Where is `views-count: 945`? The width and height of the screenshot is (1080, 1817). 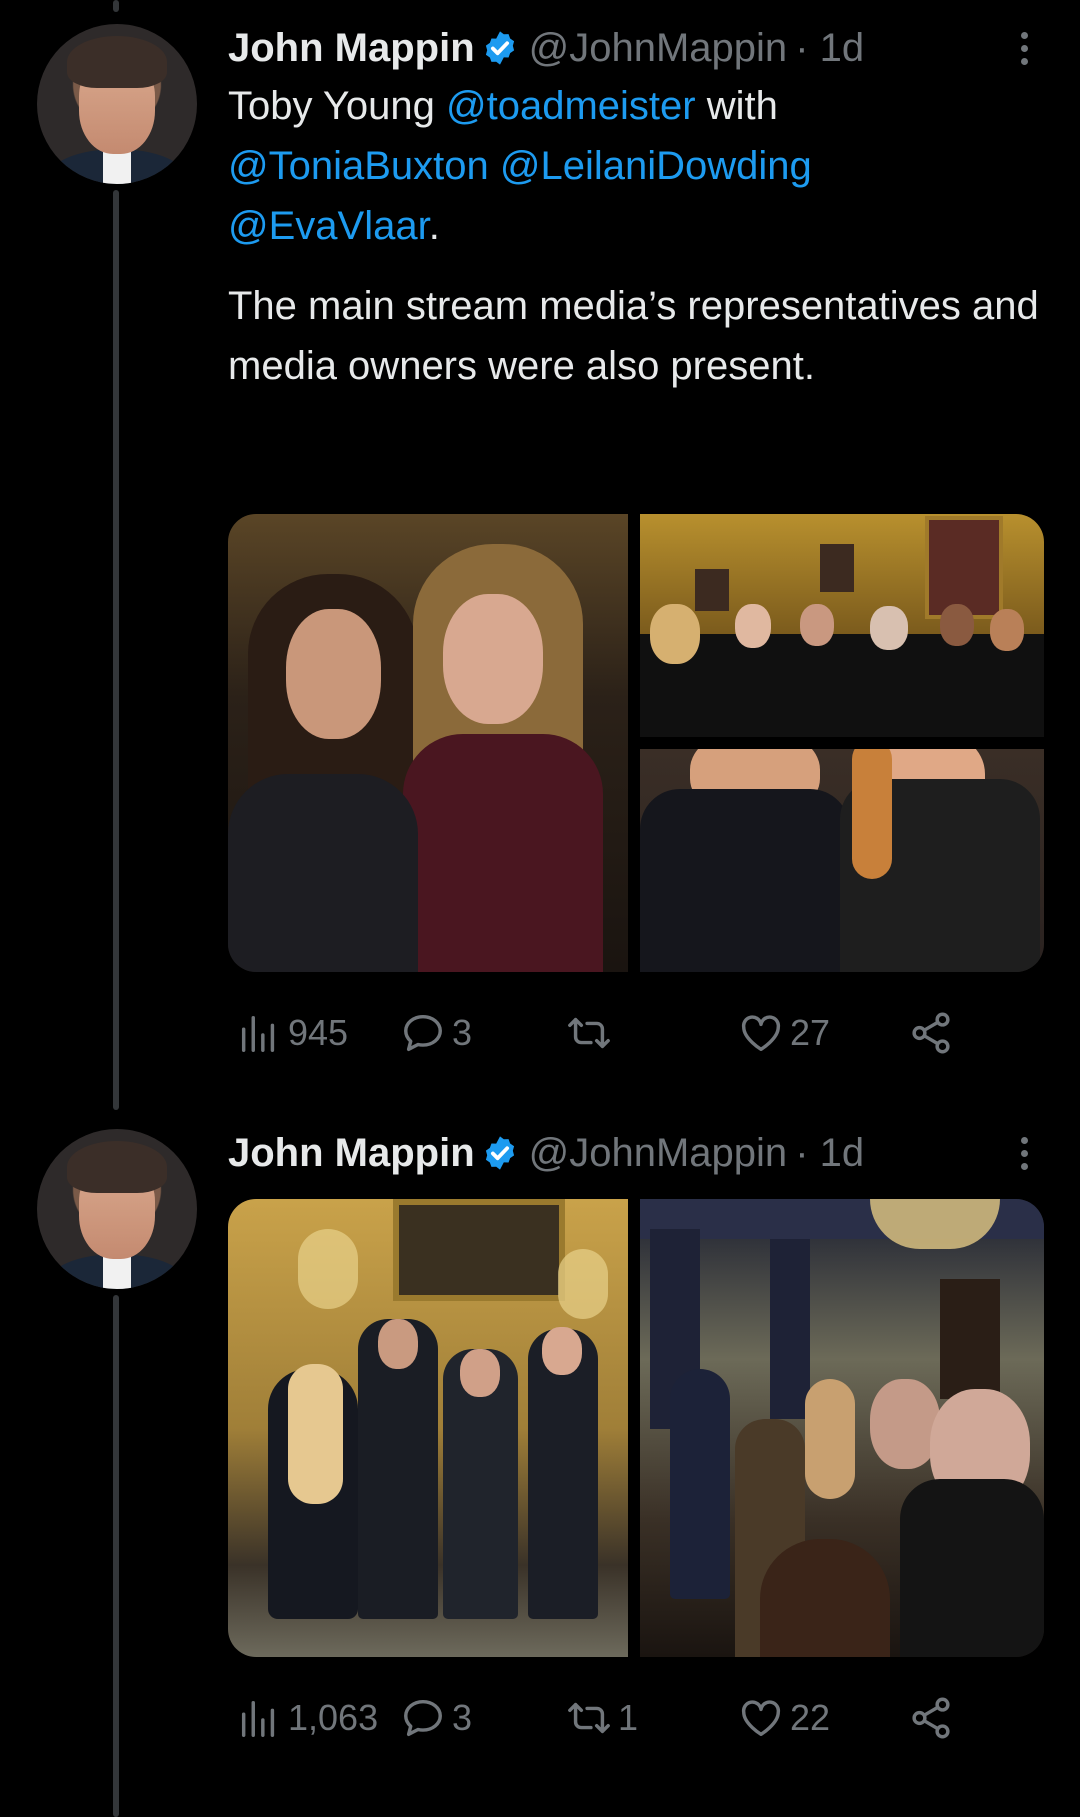
views-count: 945 is located at coordinates (318, 1032).